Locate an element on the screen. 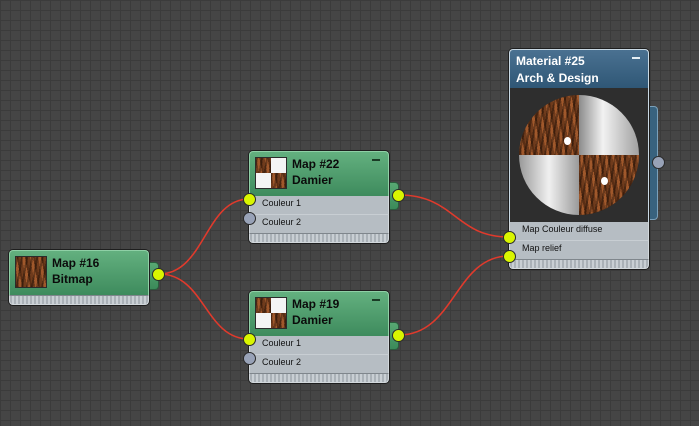 The height and width of the screenshot is (426, 699). map22-slot-couleur2: Couleur 2 is located at coordinates (319, 223).